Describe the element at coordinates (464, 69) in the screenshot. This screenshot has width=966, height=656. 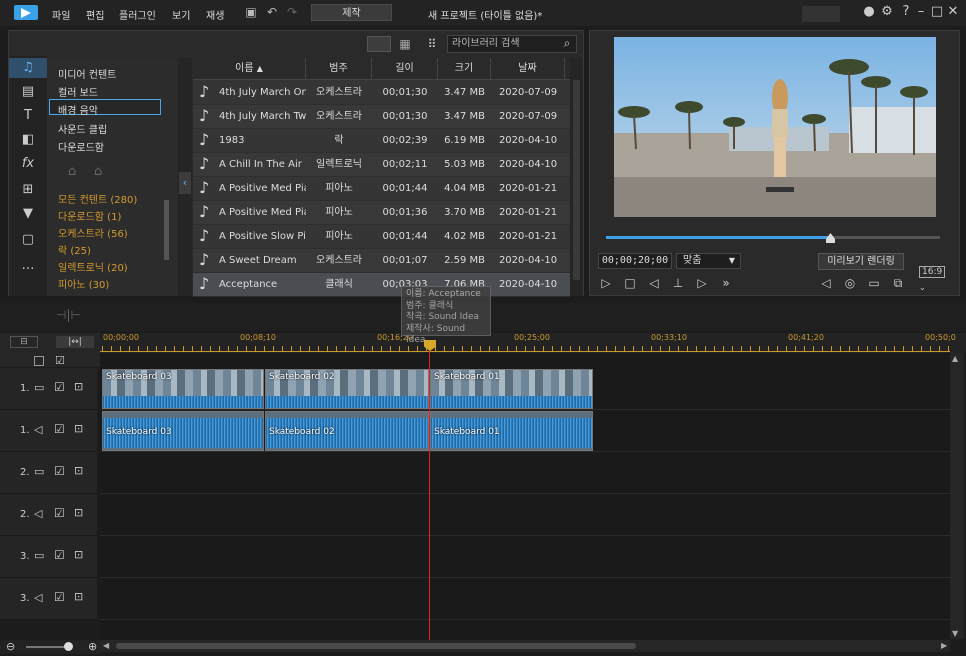
I see `column-size: 크기` at that location.